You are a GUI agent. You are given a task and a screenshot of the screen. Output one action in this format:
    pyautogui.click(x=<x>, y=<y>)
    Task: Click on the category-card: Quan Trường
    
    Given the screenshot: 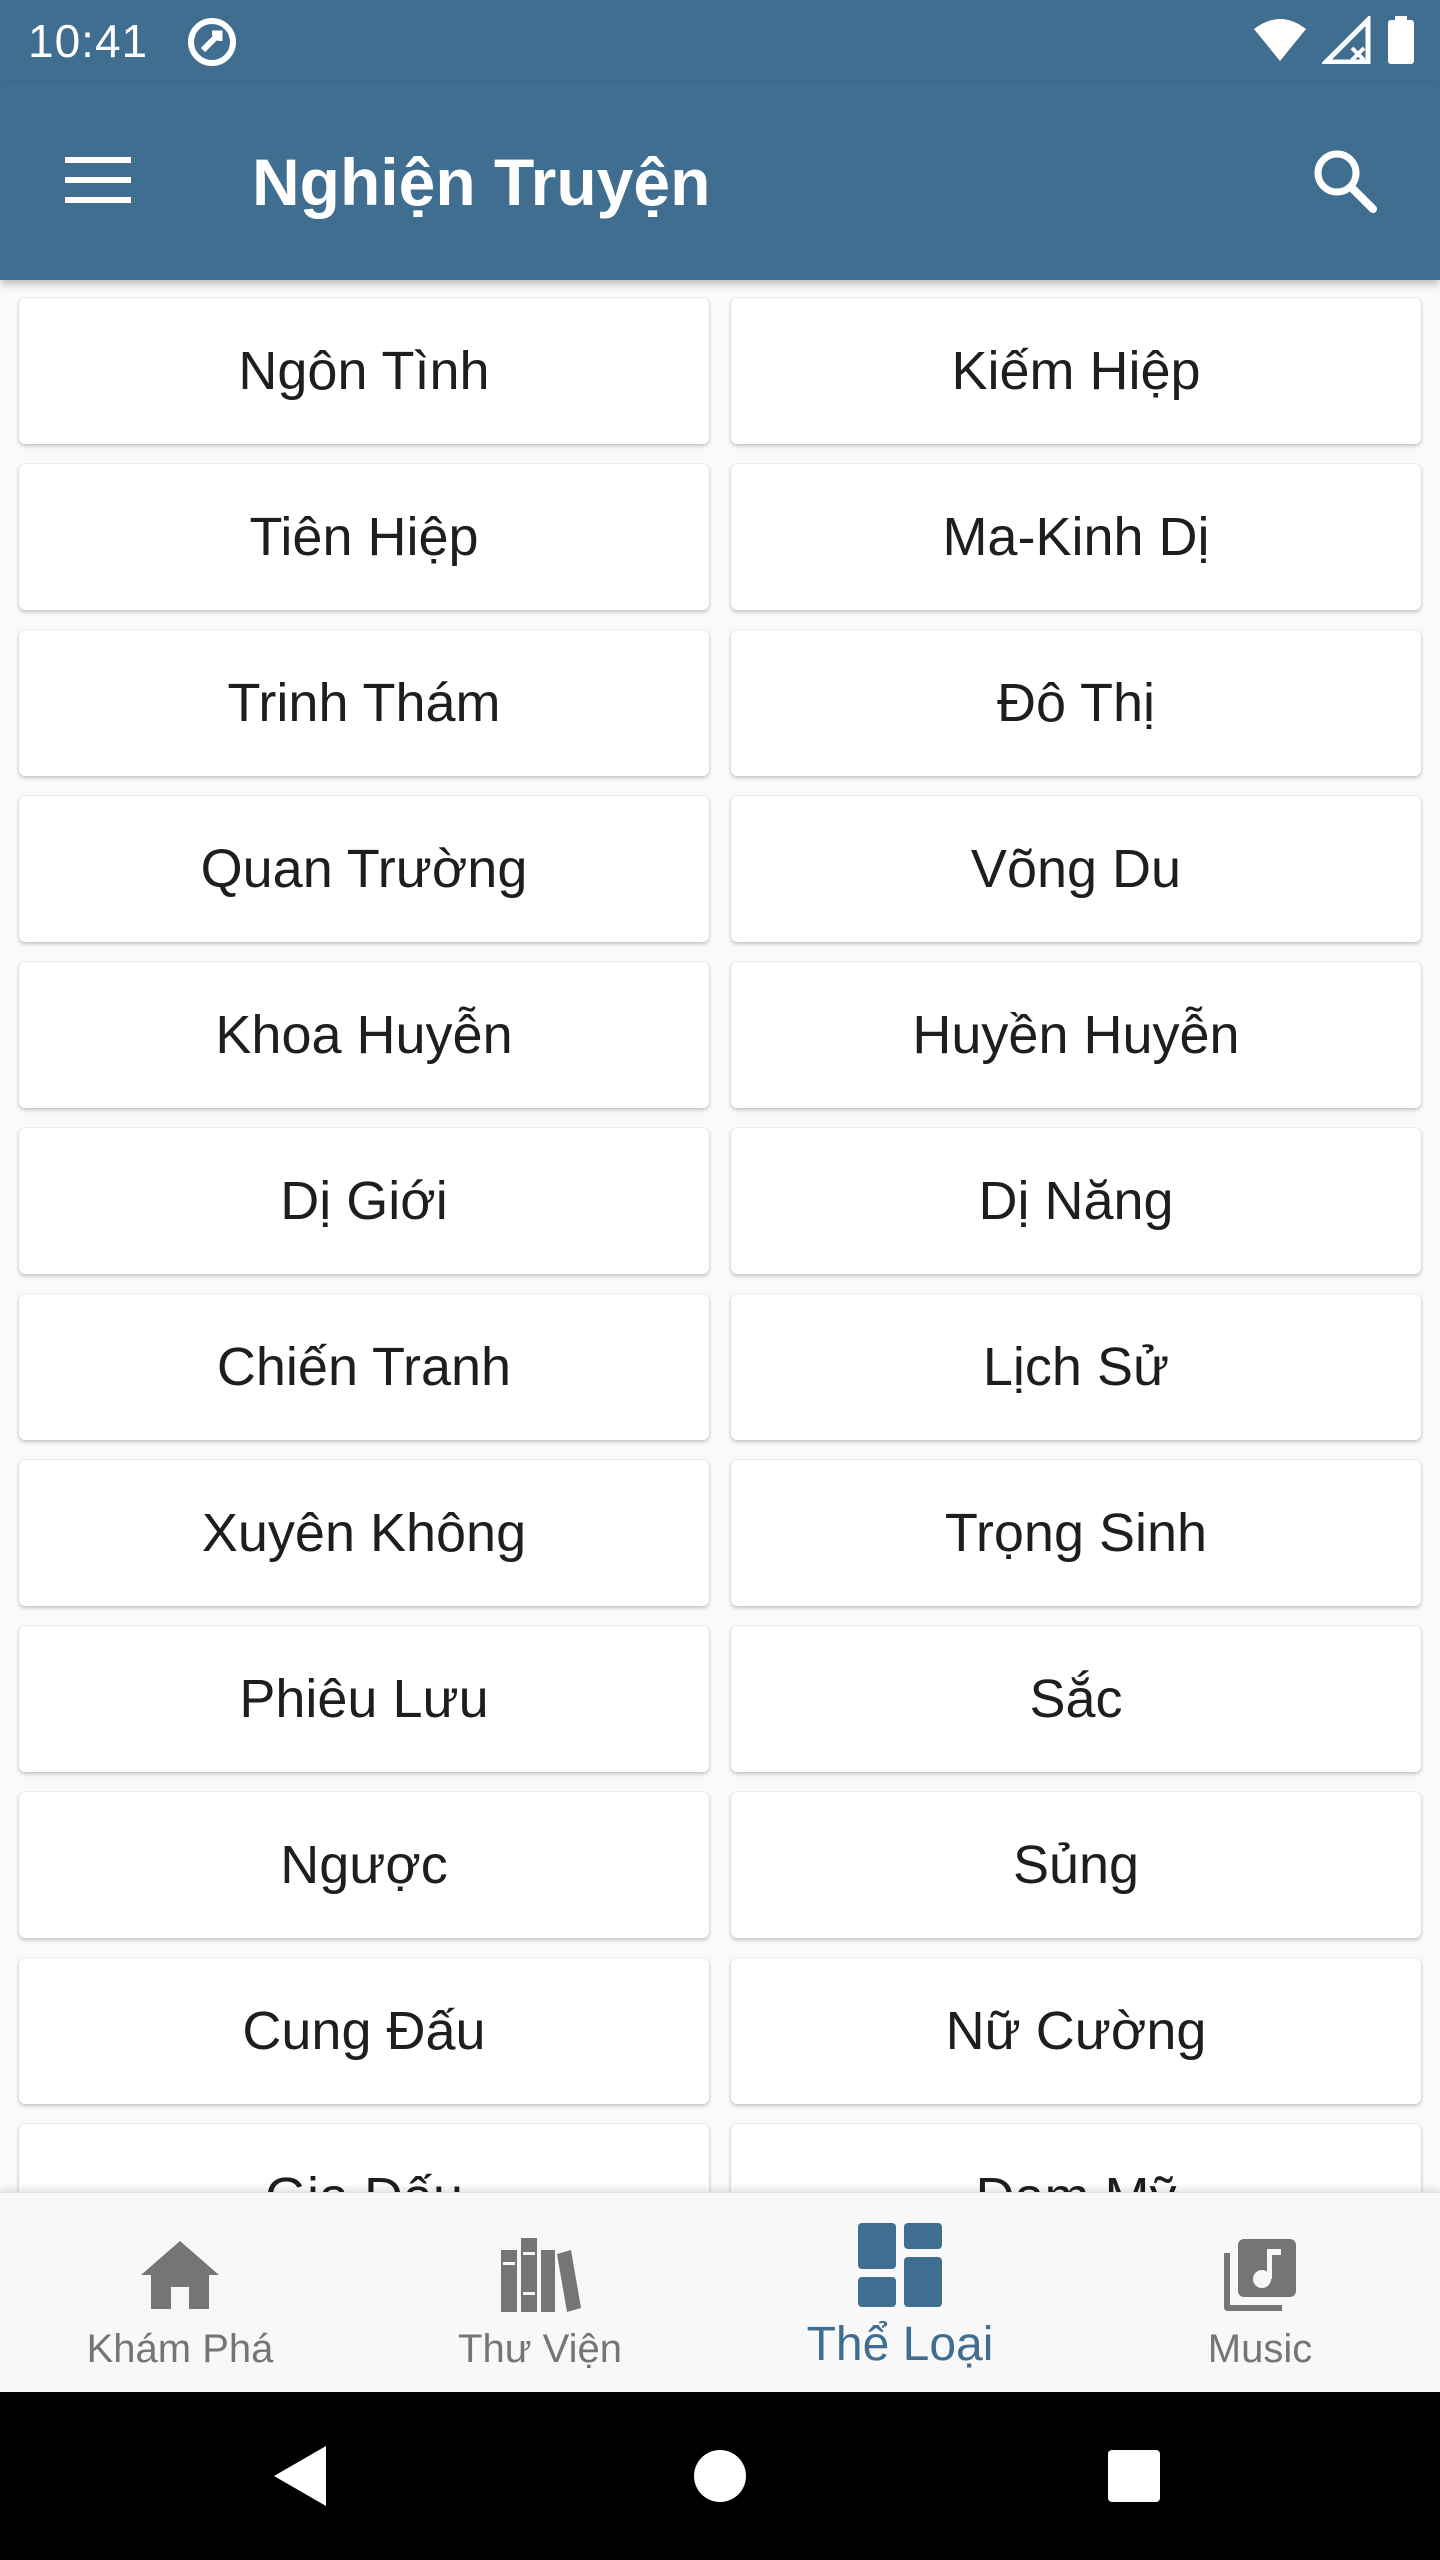 What is the action you would take?
    pyautogui.click(x=364, y=869)
    